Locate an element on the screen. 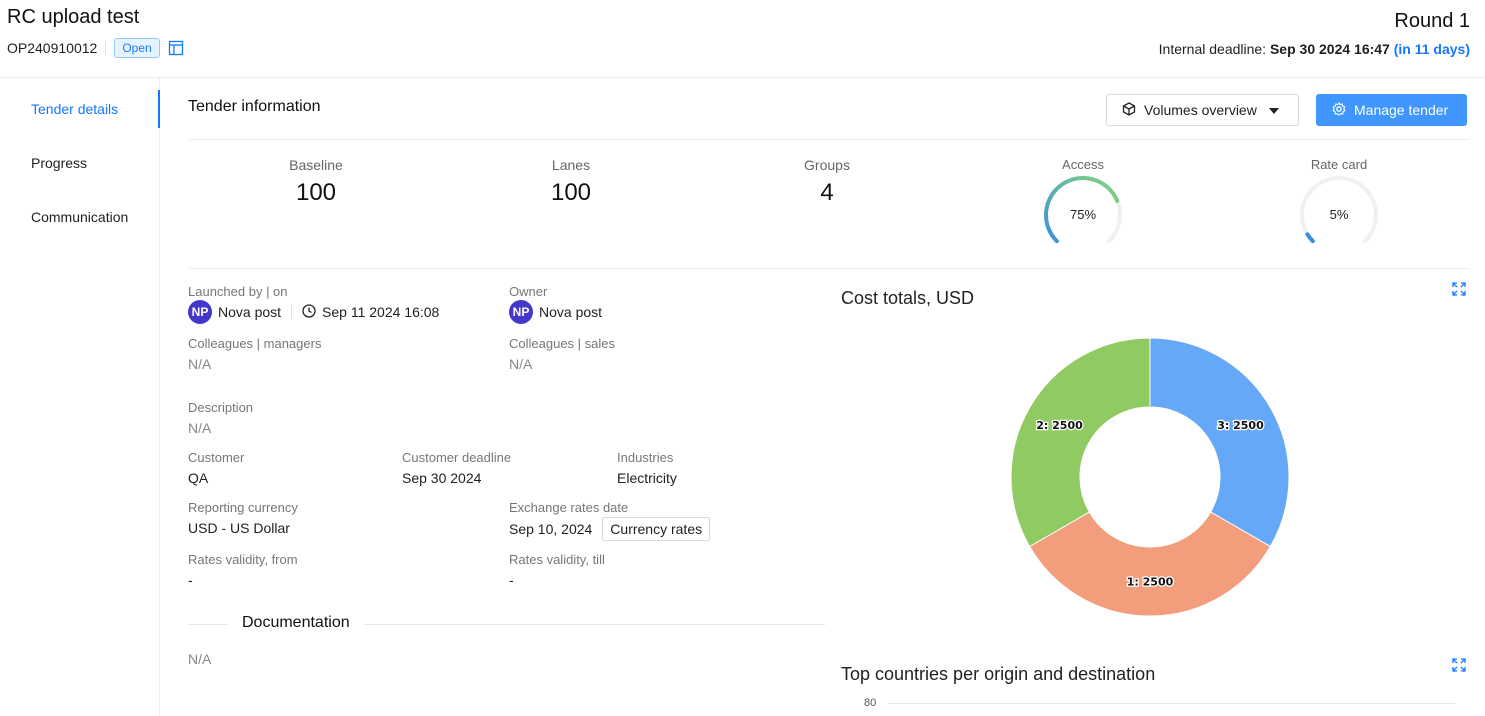 This screenshot has width=1485, height=716. sidebar-item-progress: Progress is located at coordinates (59, 163).